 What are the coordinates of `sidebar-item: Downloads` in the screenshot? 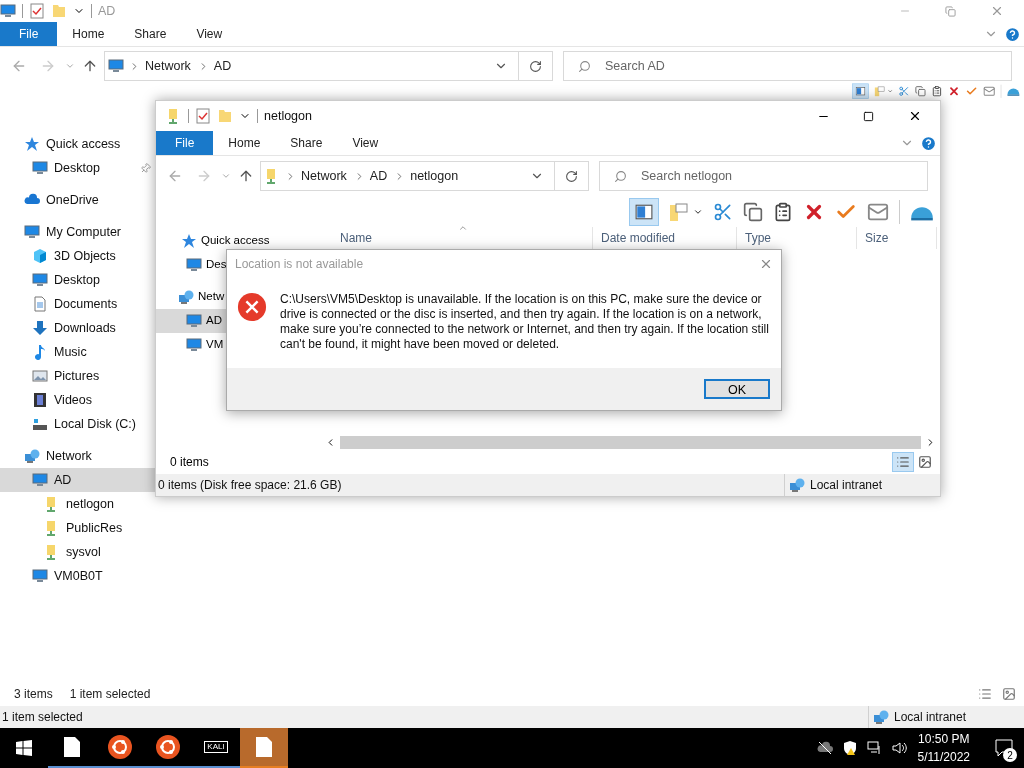 It's located at (77, 328).